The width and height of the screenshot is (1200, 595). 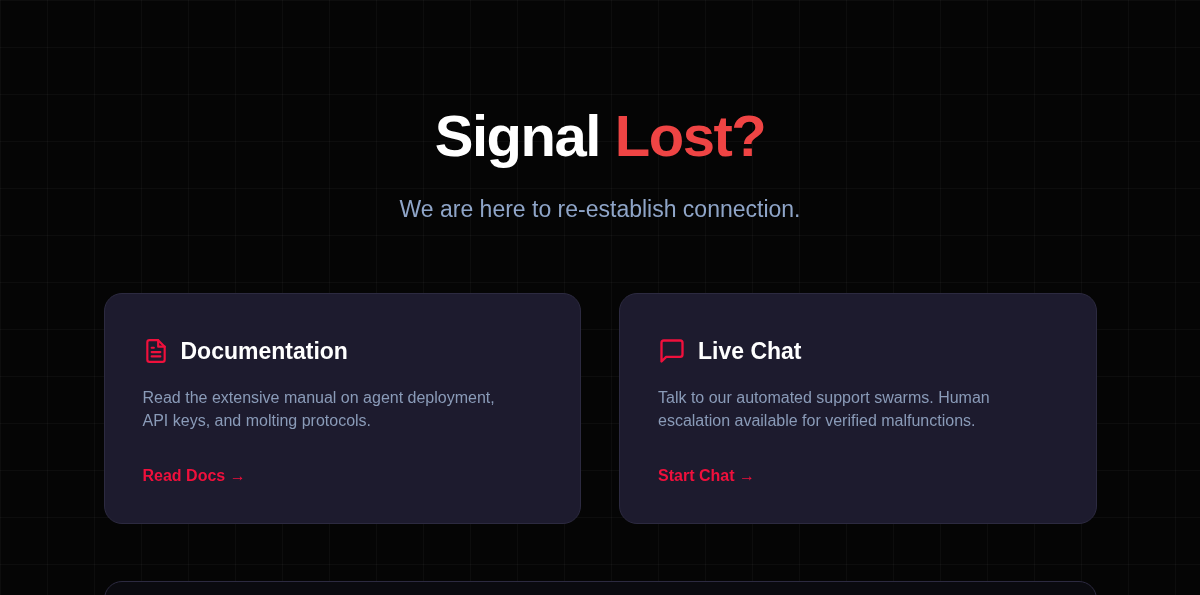 What do you see at coordinates (600, 136) in the screenshot?
I see `page-heading: Signal Lost?` at bounding box center [600, 136].